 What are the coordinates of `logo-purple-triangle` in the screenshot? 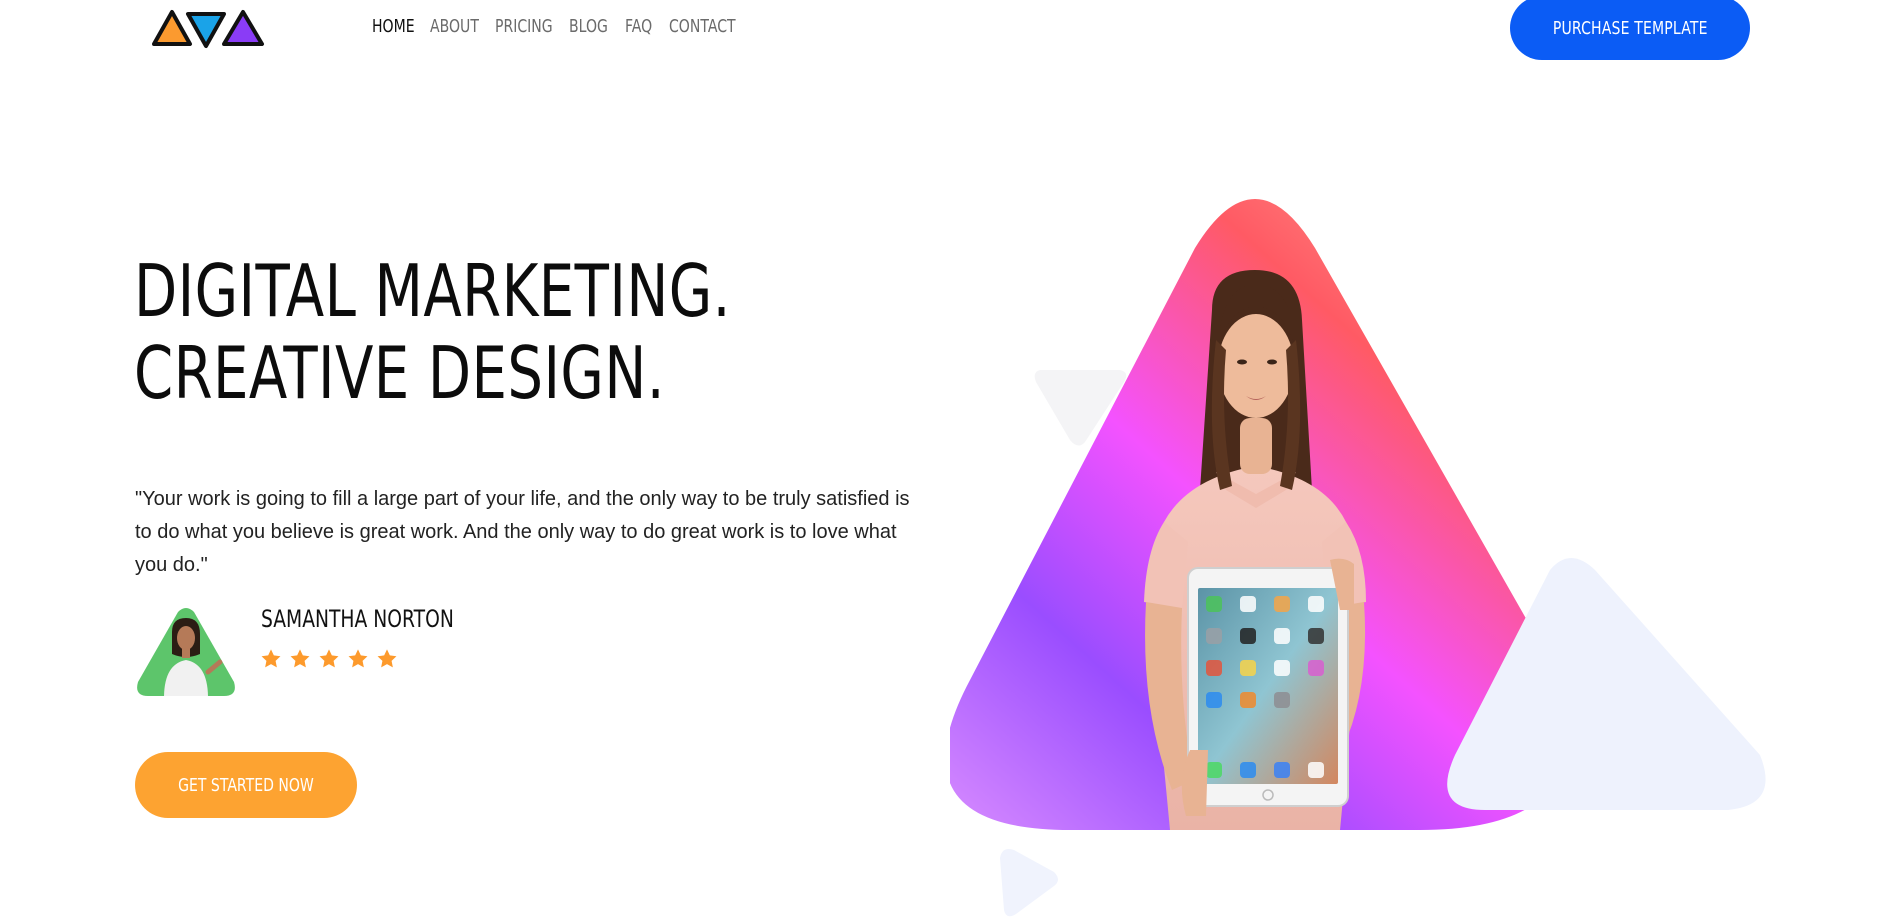 It's located at (243, 28).